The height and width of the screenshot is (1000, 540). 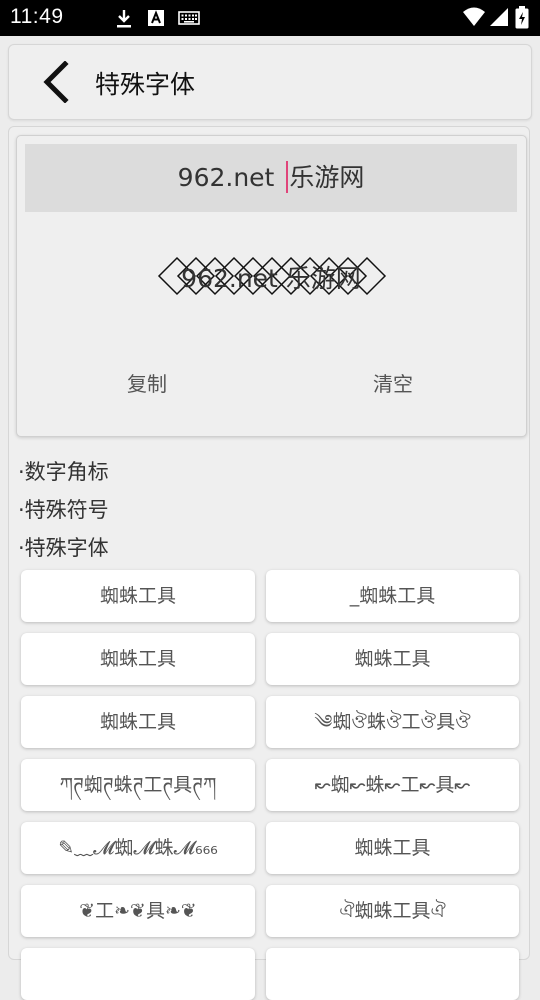 What do you see at coordinates (327, 177) in the screenshot?
I see `input-text-after-caret: 乐游网` at bounding box center [327, 177].